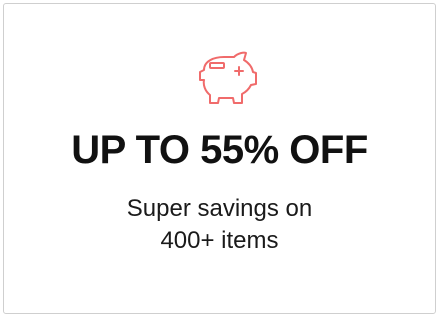  I want to click on promo-headline: UP TO 55% OFF, so click(219, 150).